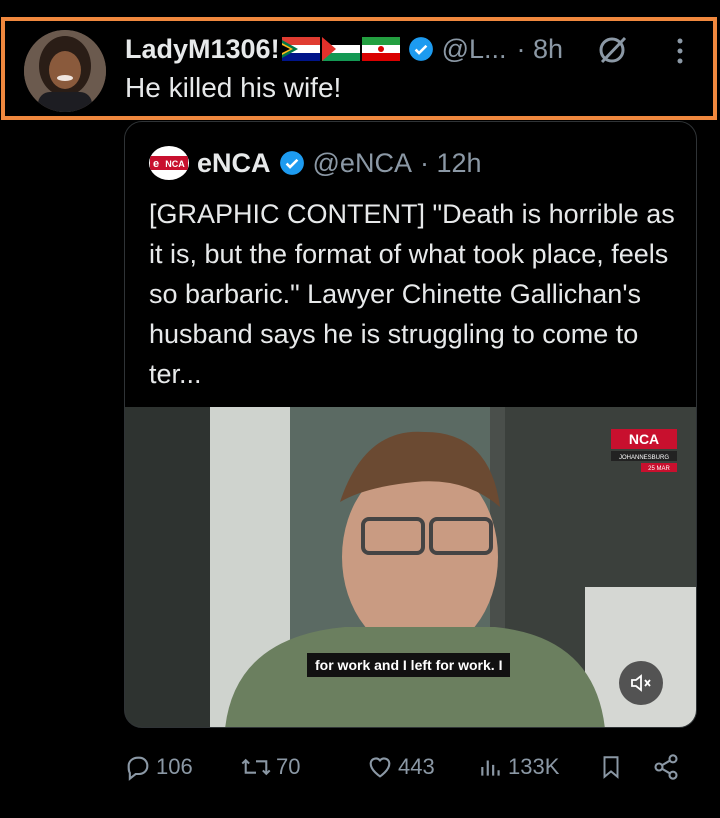 The height and width of the screenshot is (818, 720). I want to click on quoted-author-name: eNCA, so click(234, 163).